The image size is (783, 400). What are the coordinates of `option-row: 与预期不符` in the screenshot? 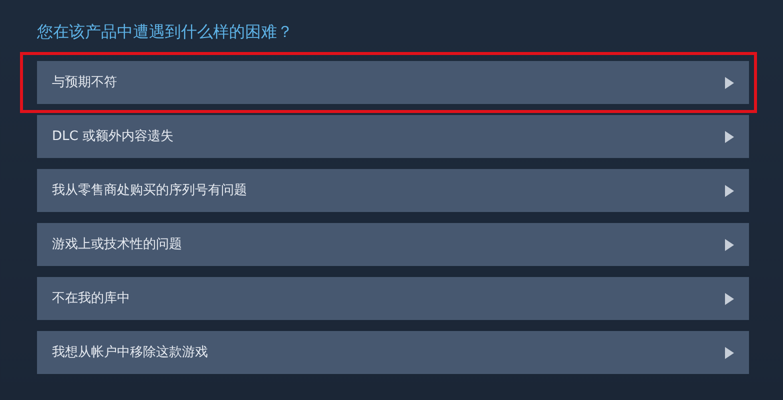 It's located at (393, 82).